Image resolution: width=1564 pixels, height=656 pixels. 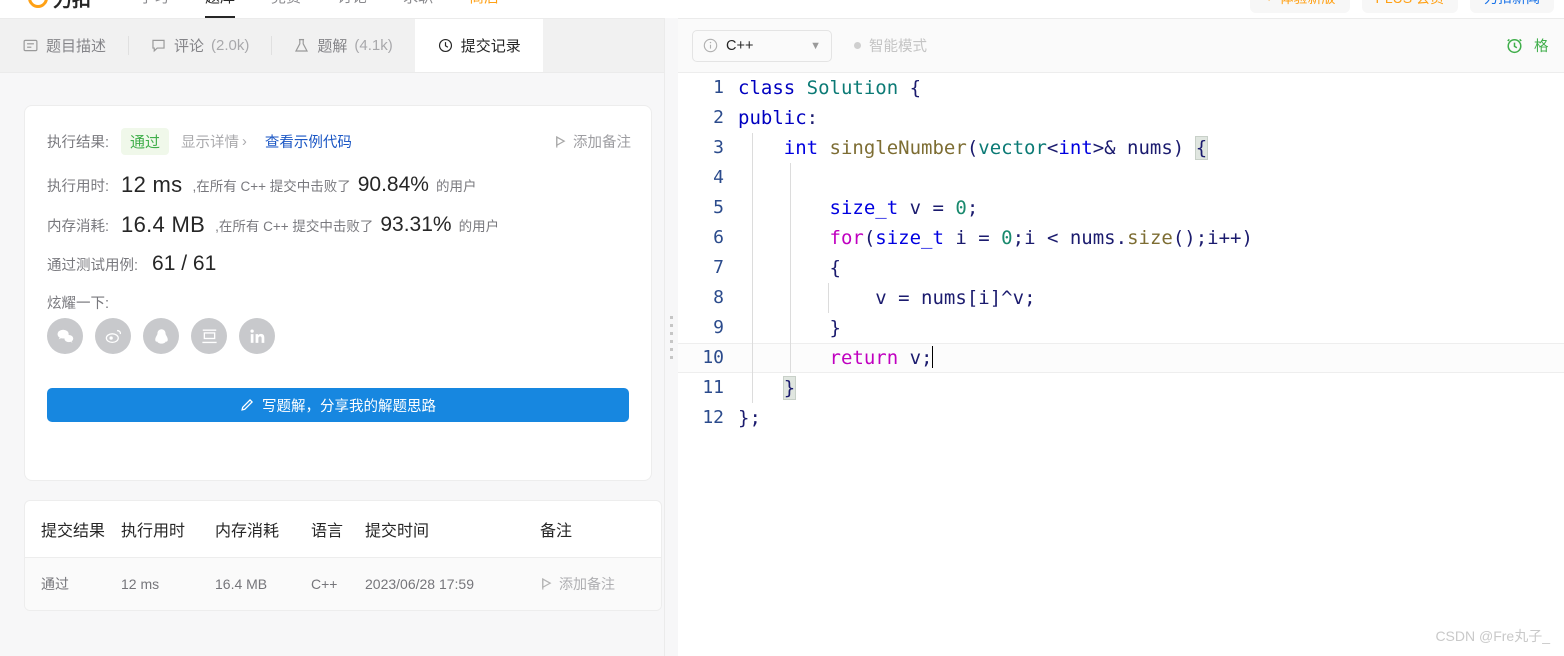 What do you see at coordinates (1542, 45) in the screenshot?
I see `editor-toolbar-truncated-label: 格` at bounding box center [1542, 45].